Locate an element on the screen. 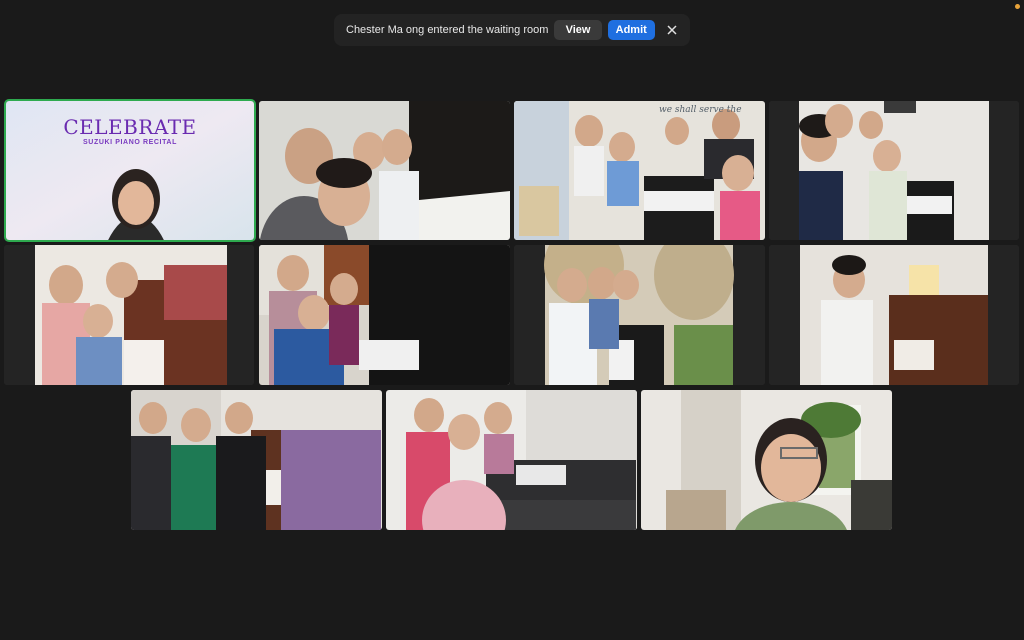 Image resolution: width=1024 pixels, height=640 pixels. video-tile-host: CELEBRATE SUZUKI PIANO RECITAL is located at coordinates (130, 170).